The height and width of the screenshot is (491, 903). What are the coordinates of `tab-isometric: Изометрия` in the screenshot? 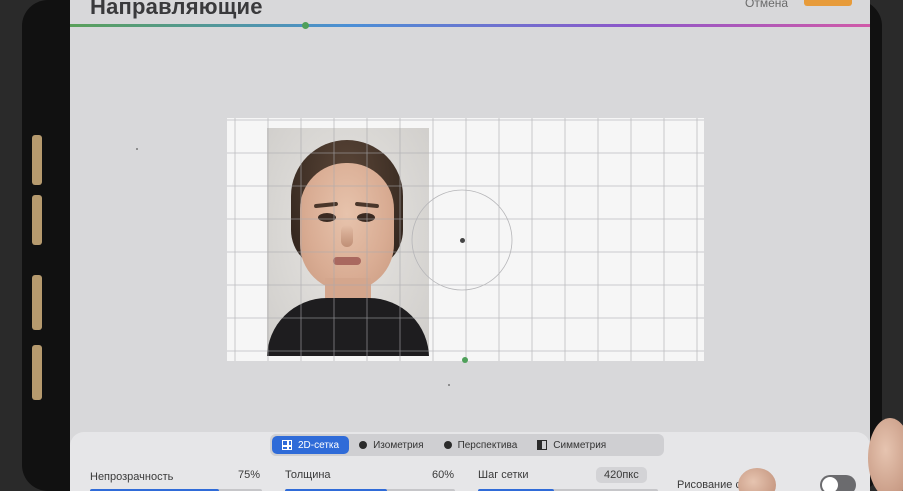 It's located at (391, 445).